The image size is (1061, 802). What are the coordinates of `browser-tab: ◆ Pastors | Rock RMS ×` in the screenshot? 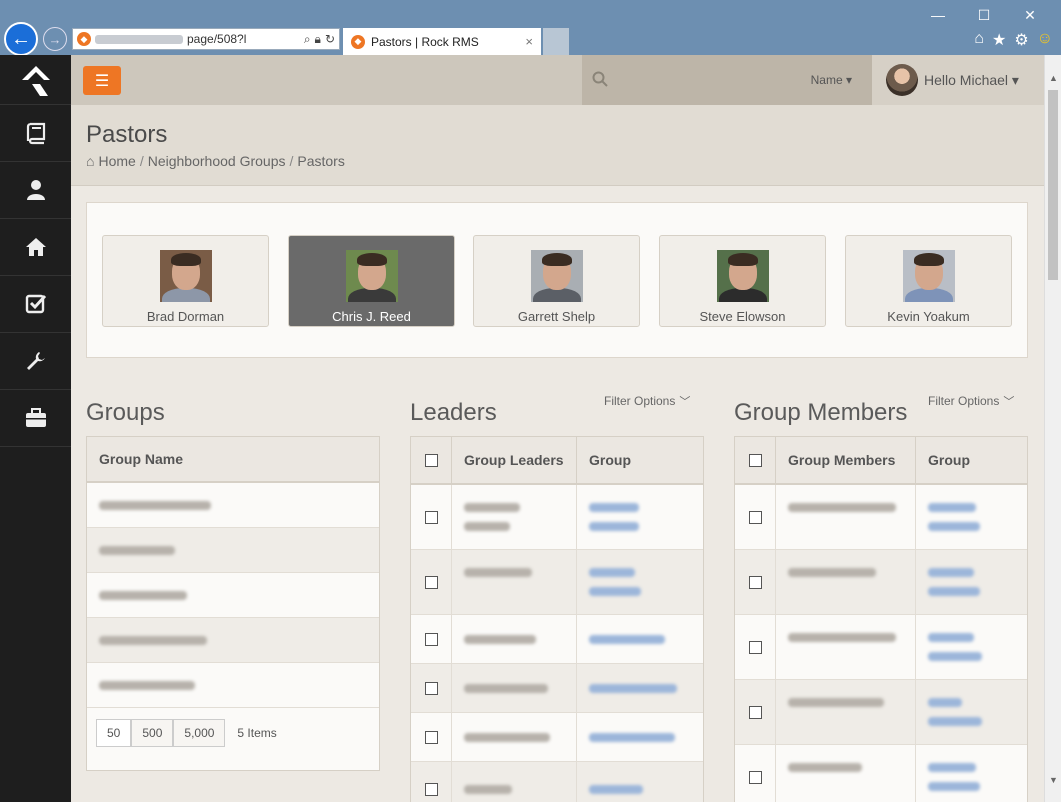 It's located at (442, 41).